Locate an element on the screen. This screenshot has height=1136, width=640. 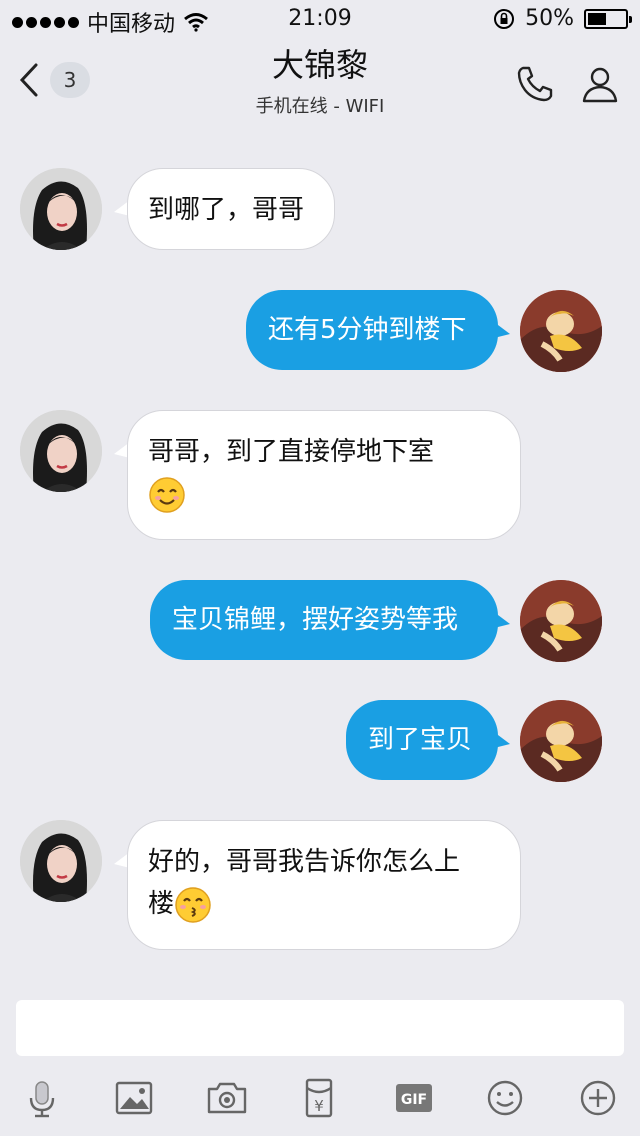
message-text-line2: 楼 is located at coordinates (324, 904).